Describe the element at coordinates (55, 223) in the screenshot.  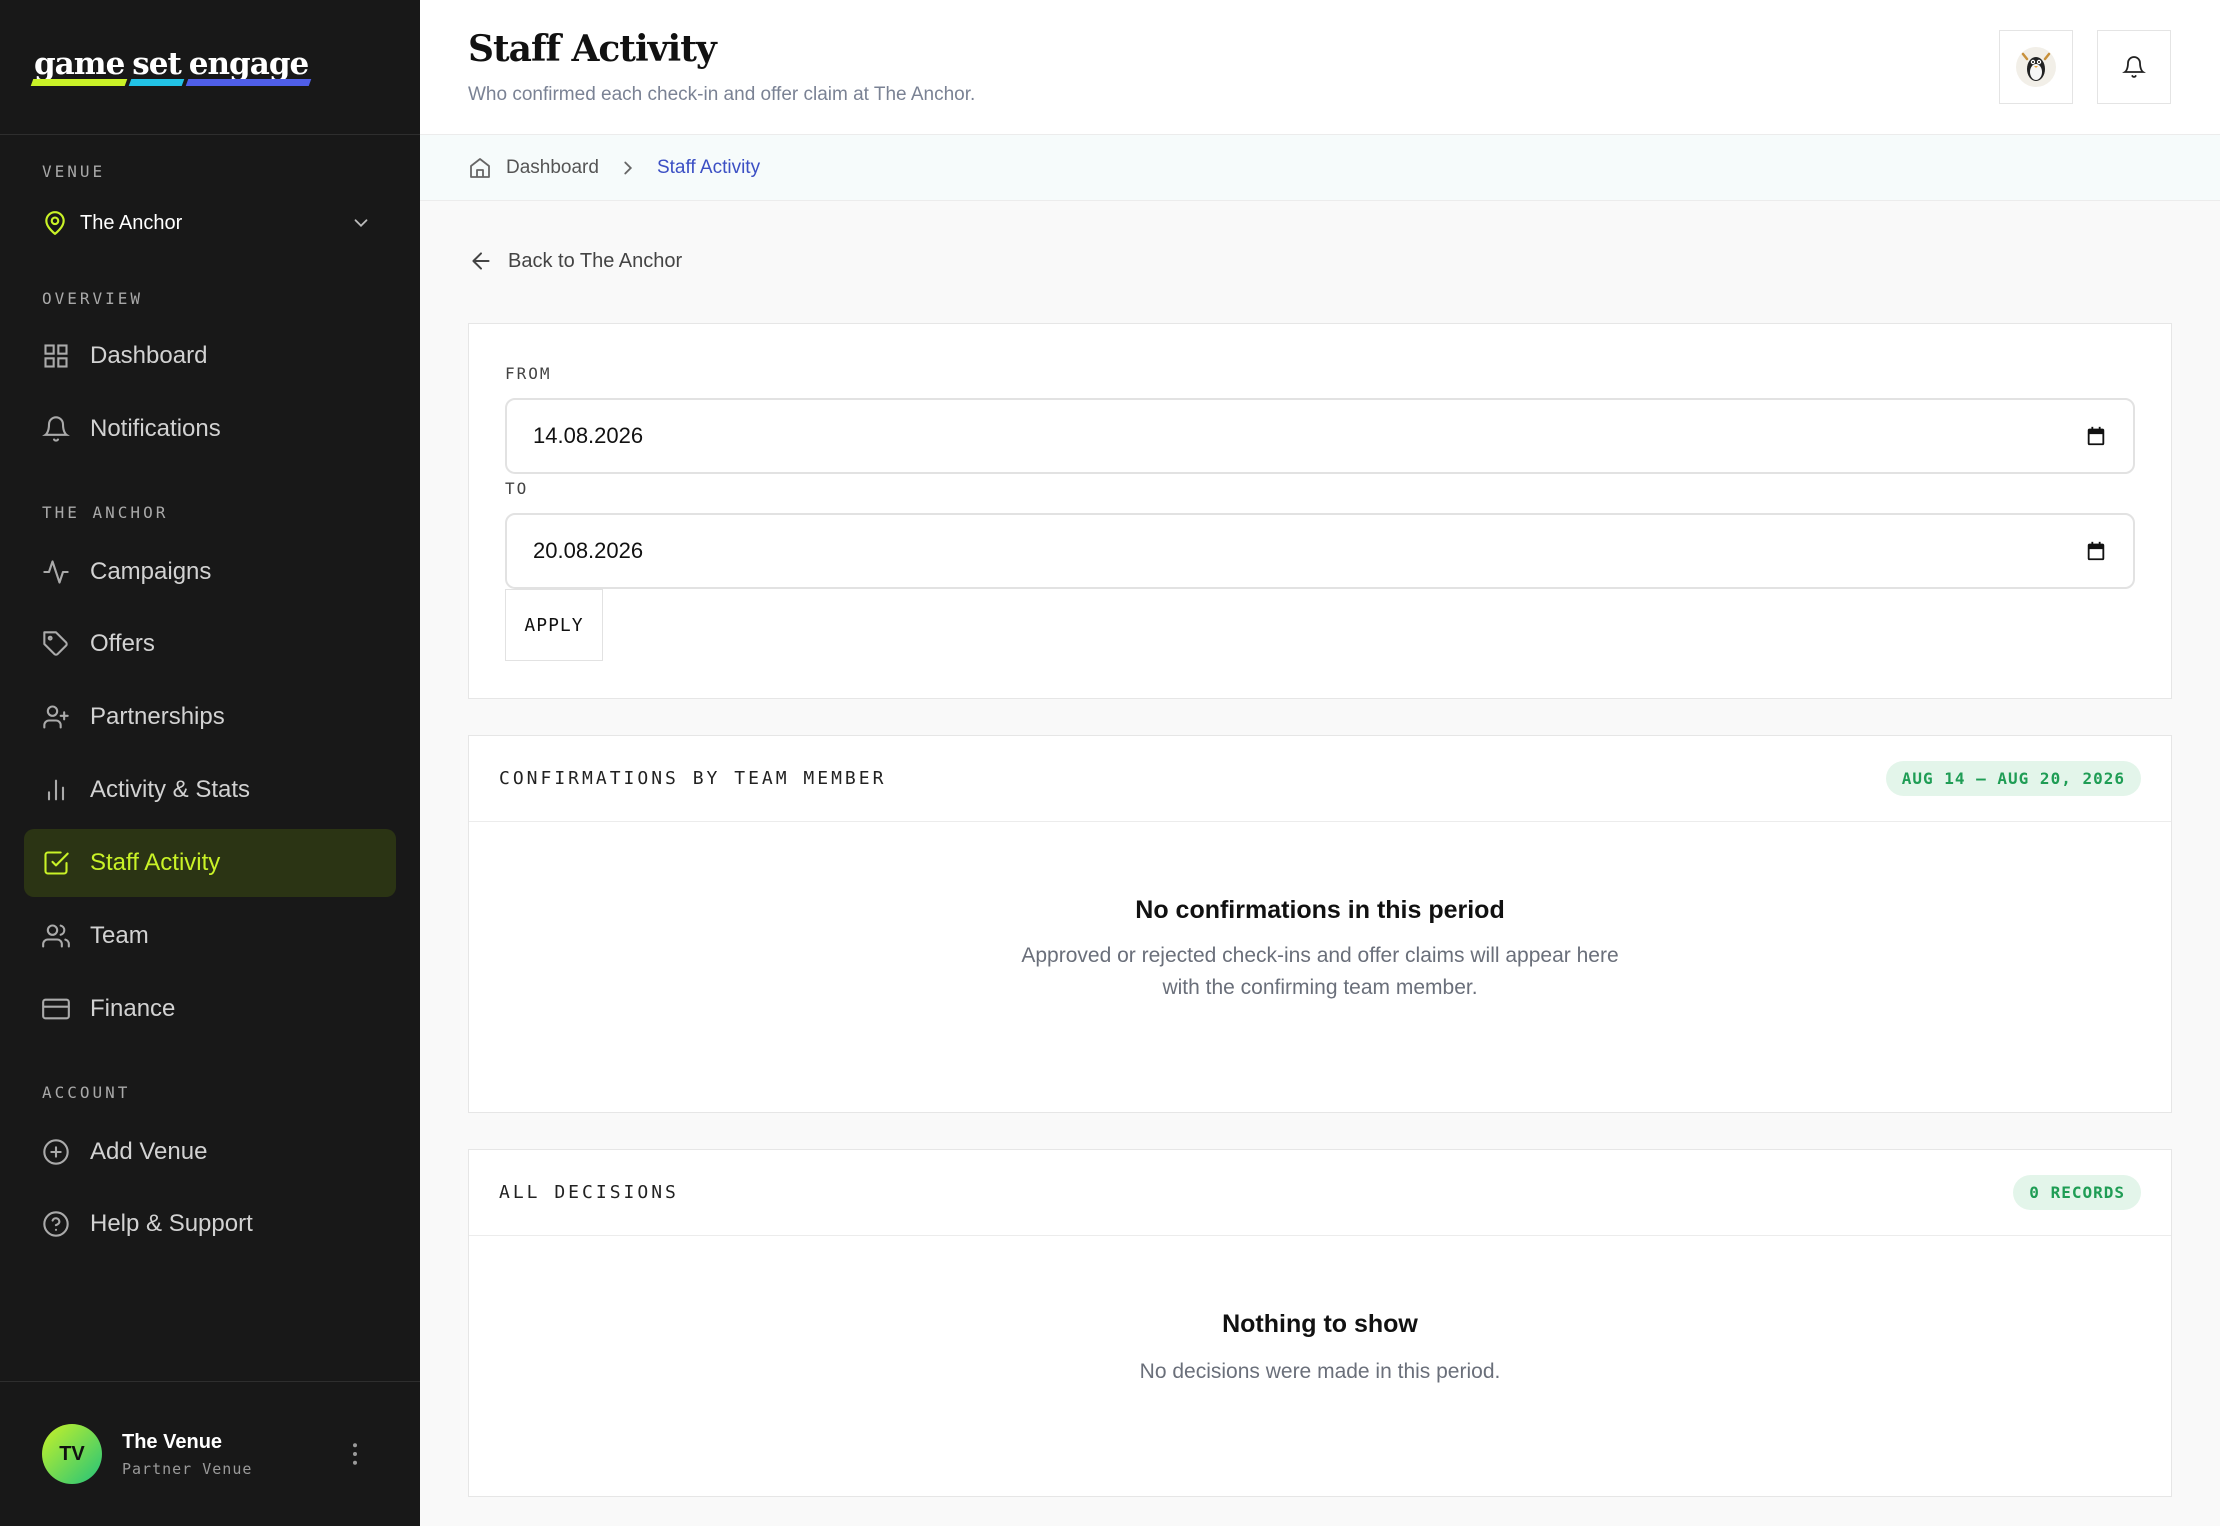
I see `map-pin-icon` at that location.